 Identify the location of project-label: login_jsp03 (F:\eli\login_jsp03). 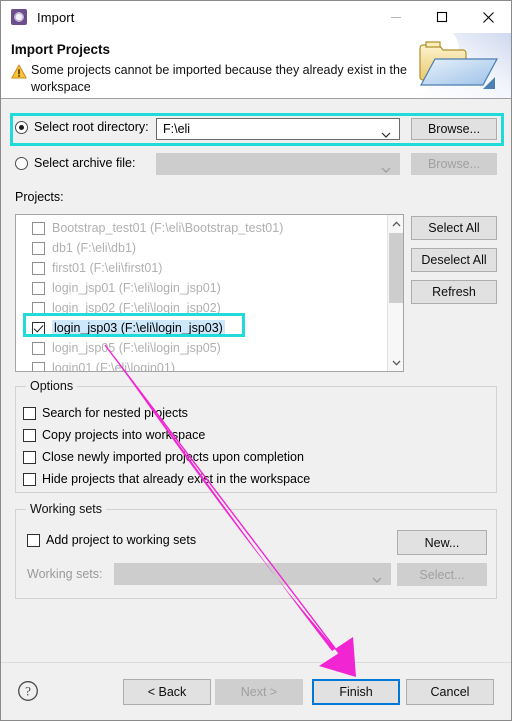
(138, 328).